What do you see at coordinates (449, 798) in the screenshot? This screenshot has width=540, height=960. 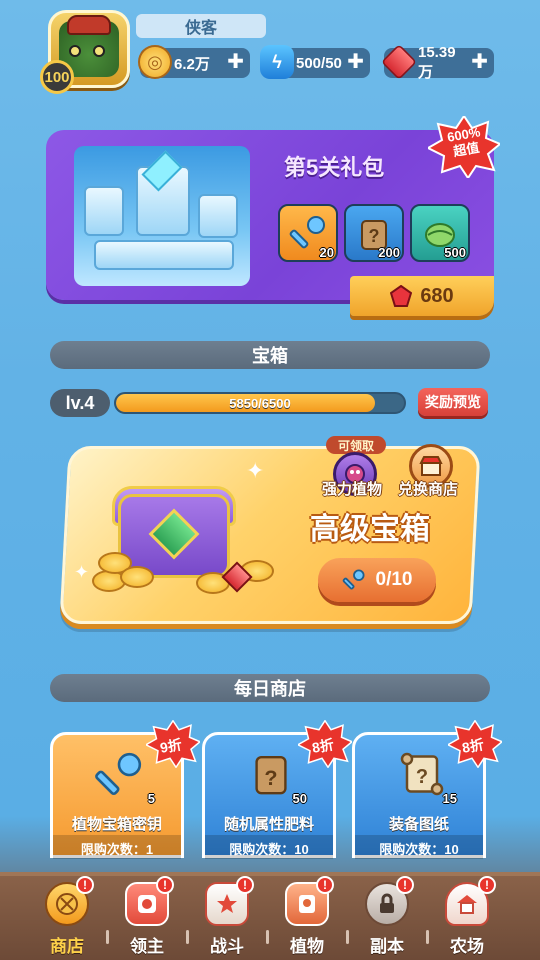 I see `shop-item-count: 15` at bounding box center [449, 798].